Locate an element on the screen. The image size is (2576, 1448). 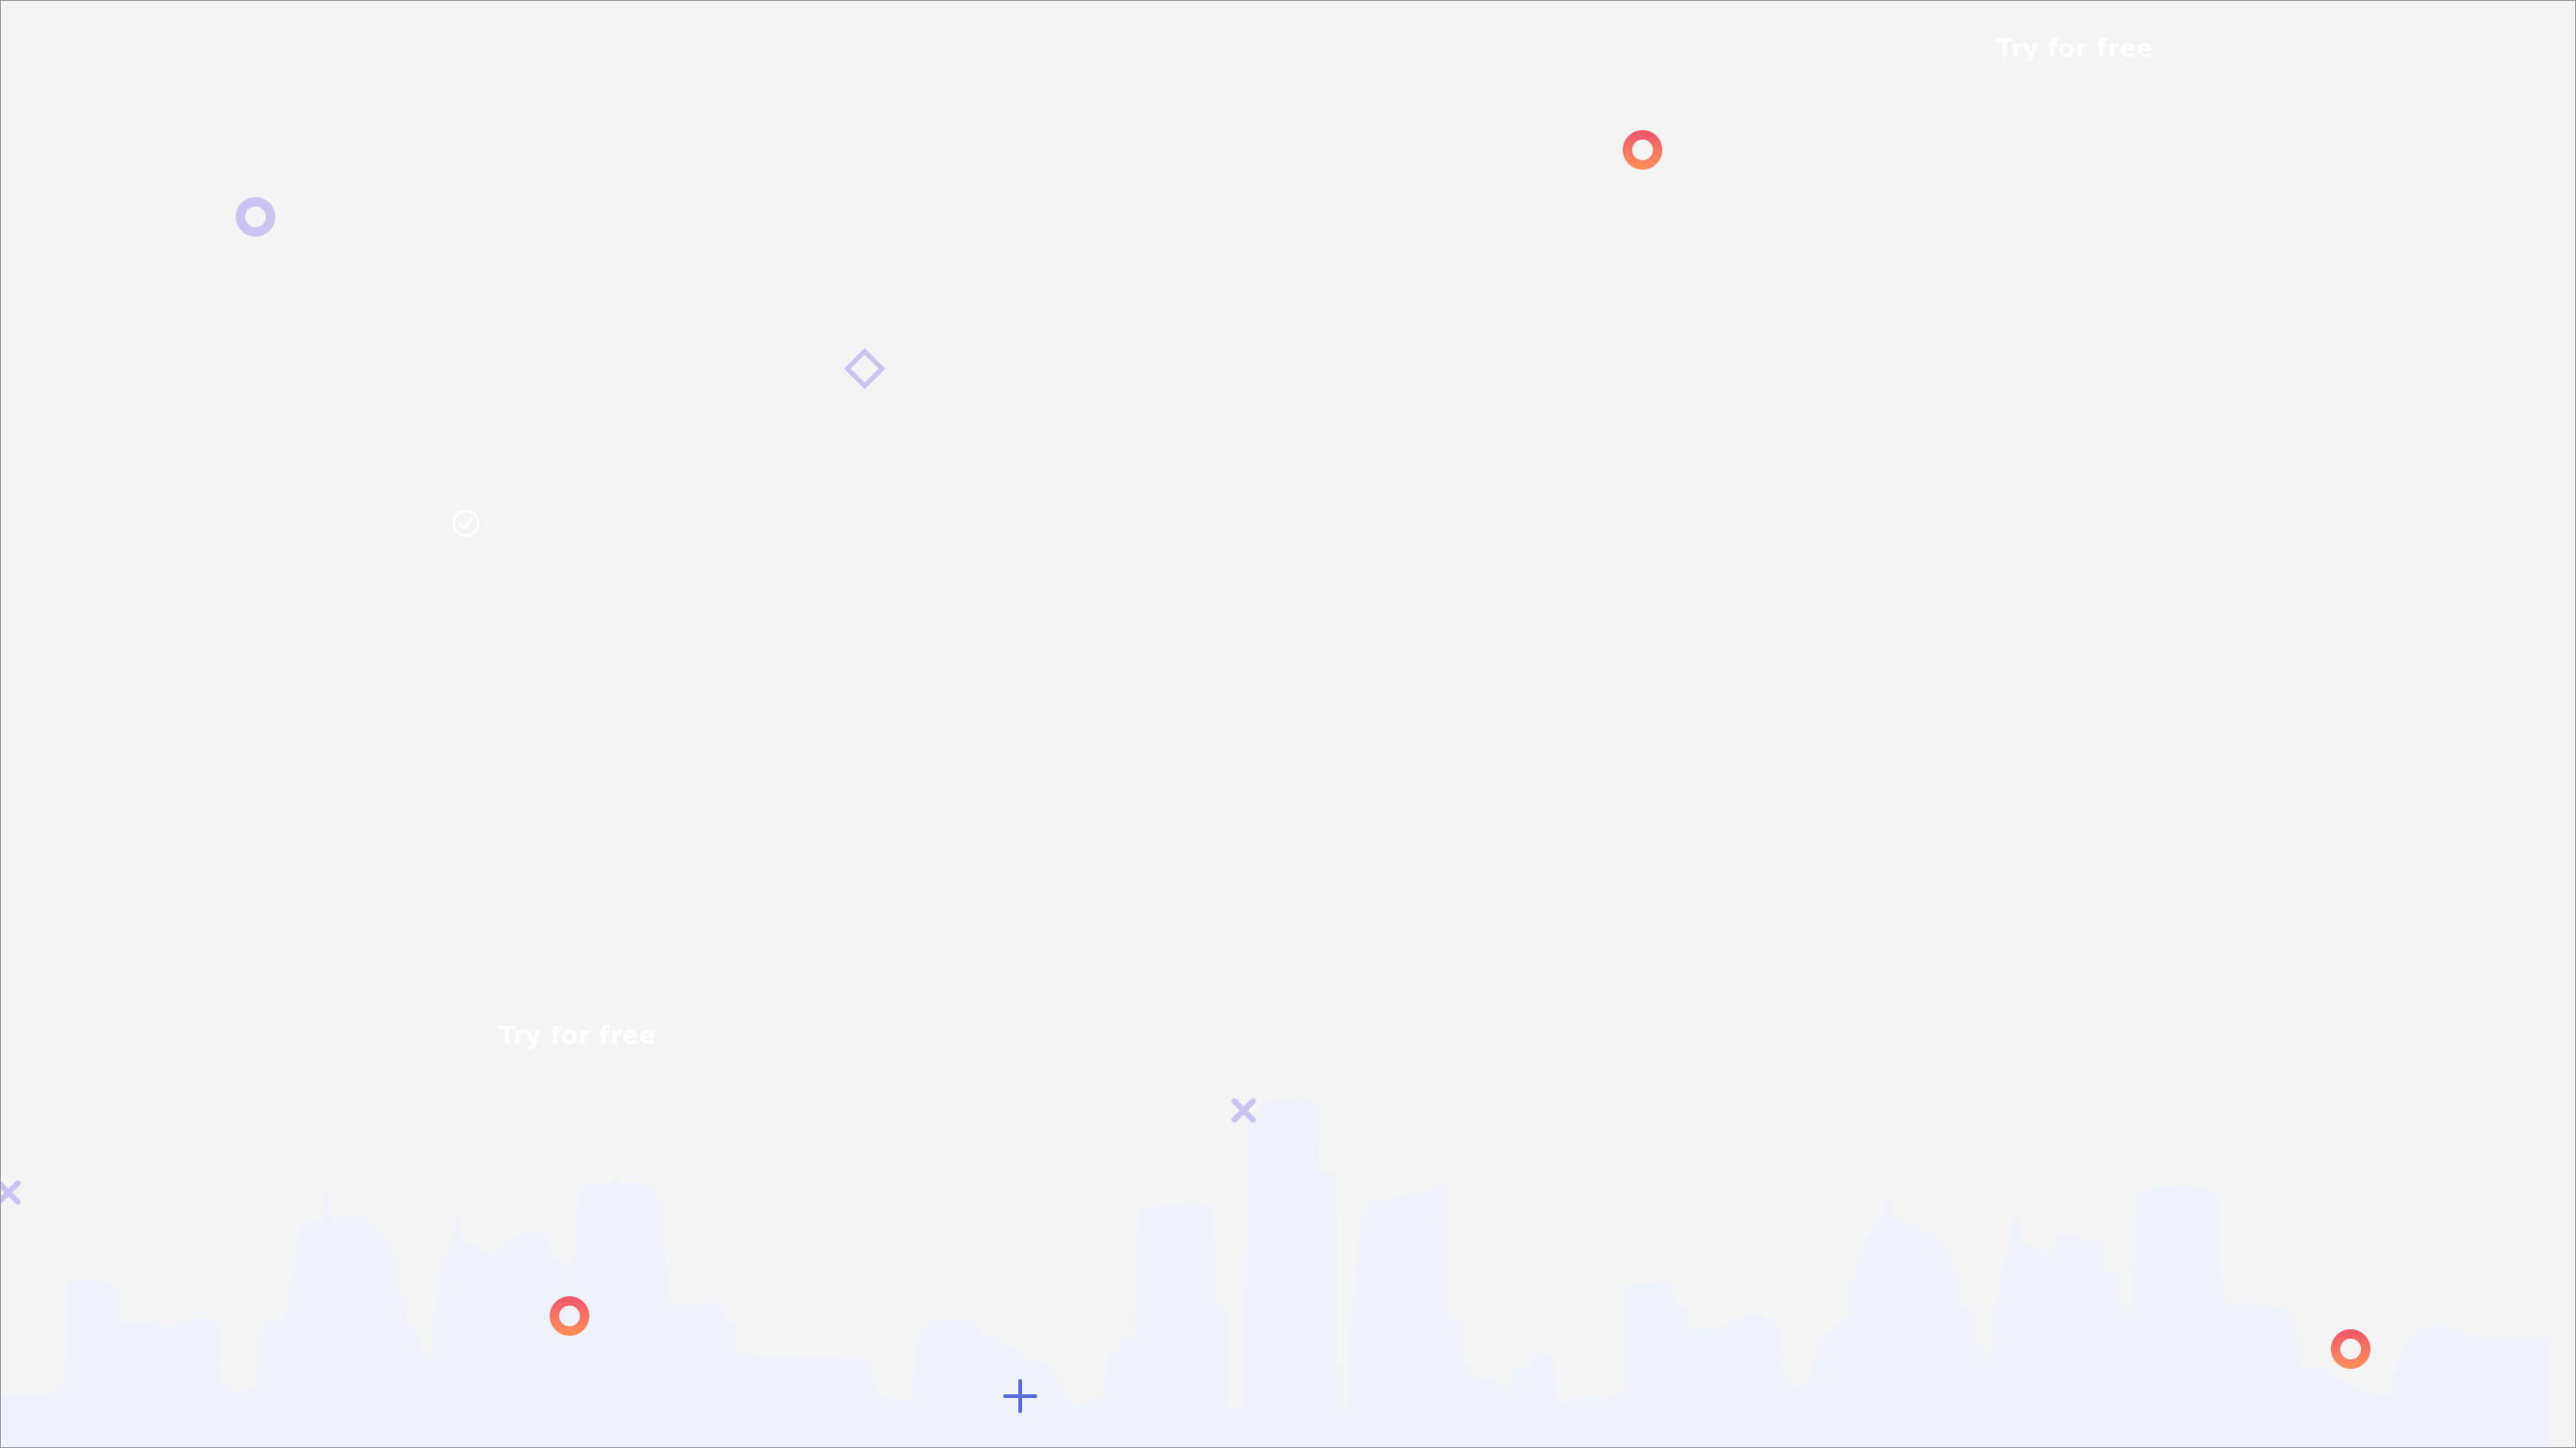
ring-purple-icon is located at coordinates (255, 217).